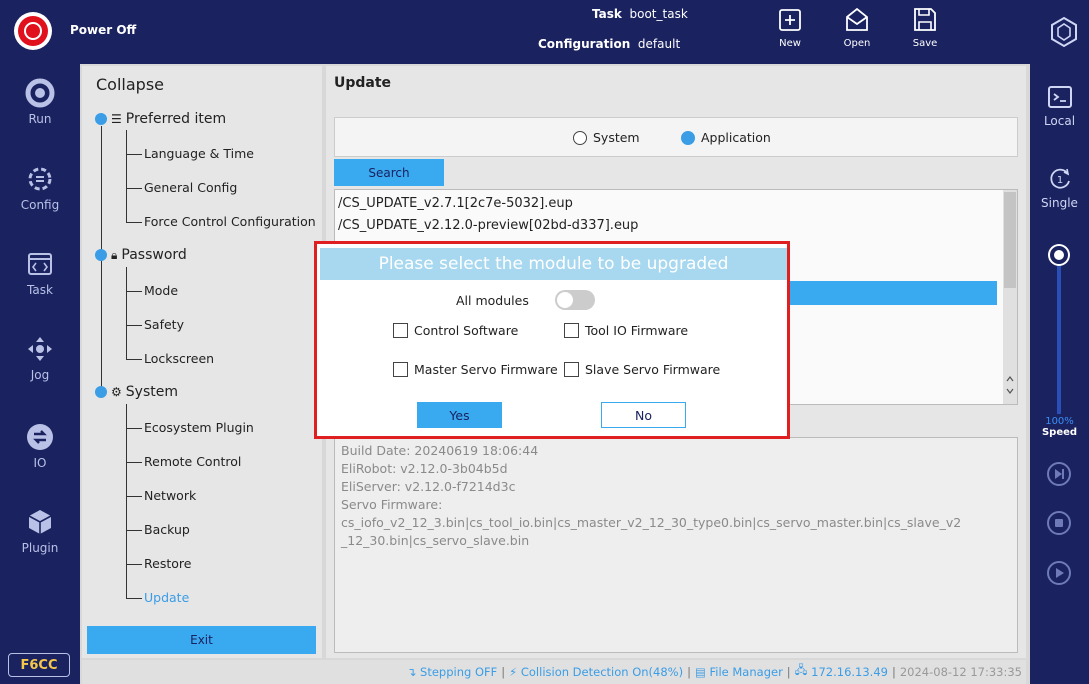 This screenshot has height=684, width=1089. I want to click on info-elirobot: EliRobot: v2.12.0-3b04b5d, so click(424, 468).